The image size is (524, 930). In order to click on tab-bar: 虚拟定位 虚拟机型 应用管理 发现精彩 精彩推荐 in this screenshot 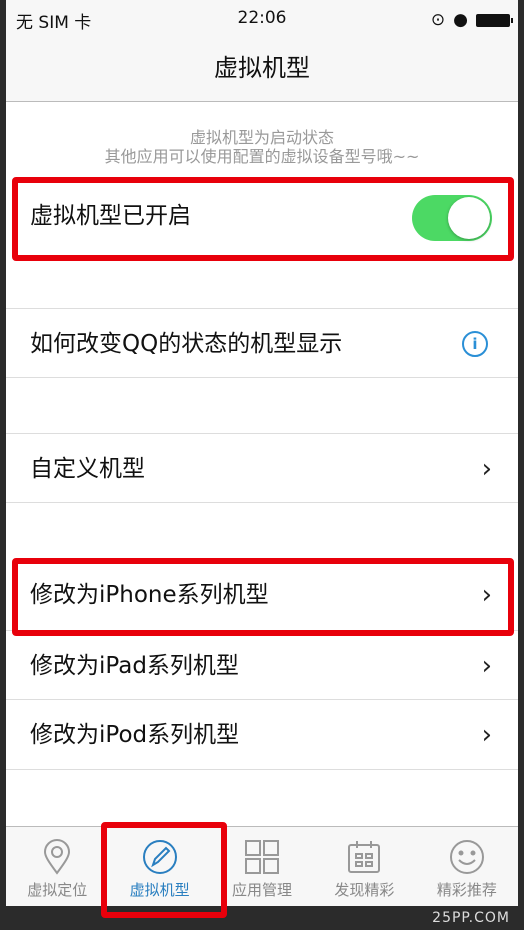, I will do `click(262, 866)`.